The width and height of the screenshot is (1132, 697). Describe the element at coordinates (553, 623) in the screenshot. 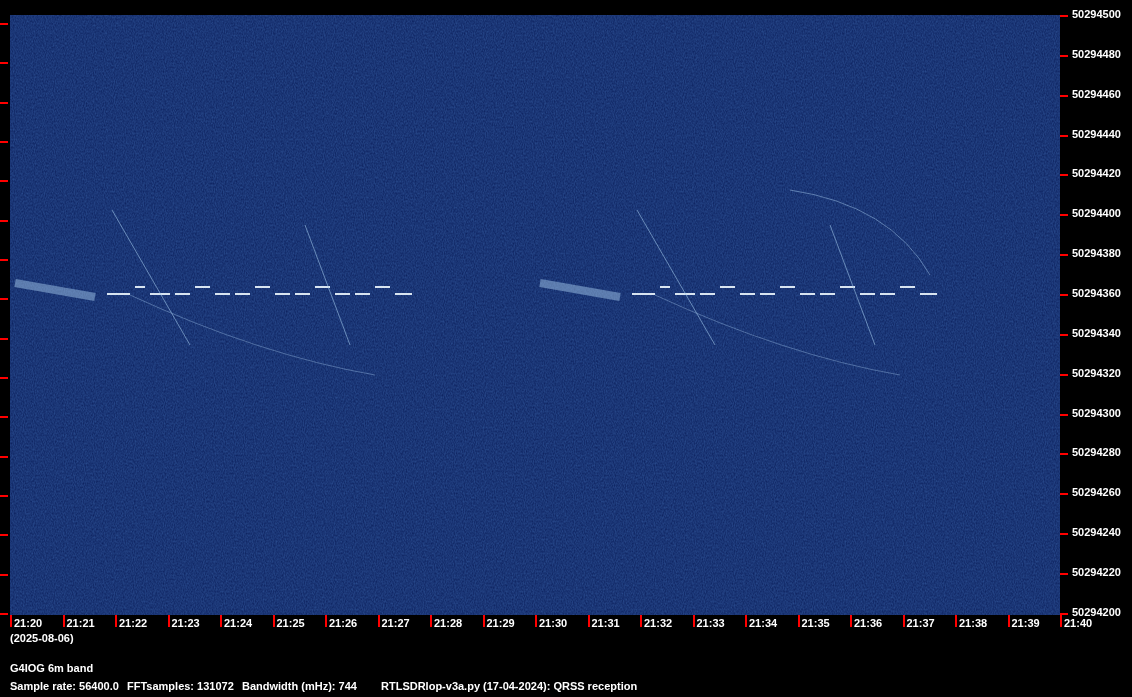

I see `time-label: 21:30` at that location.